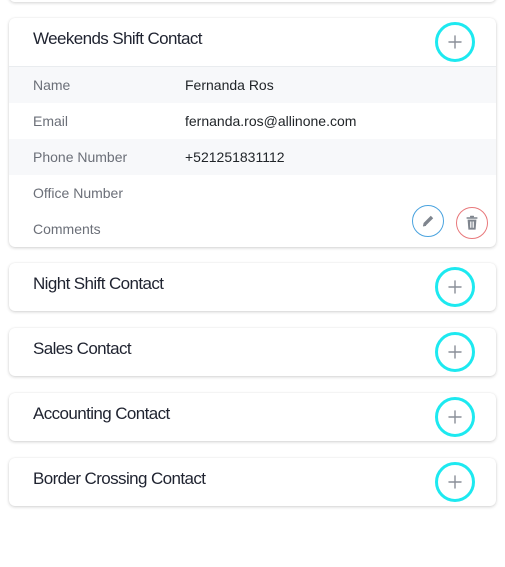  I want to click on field-label: Name, so click(52, 85).